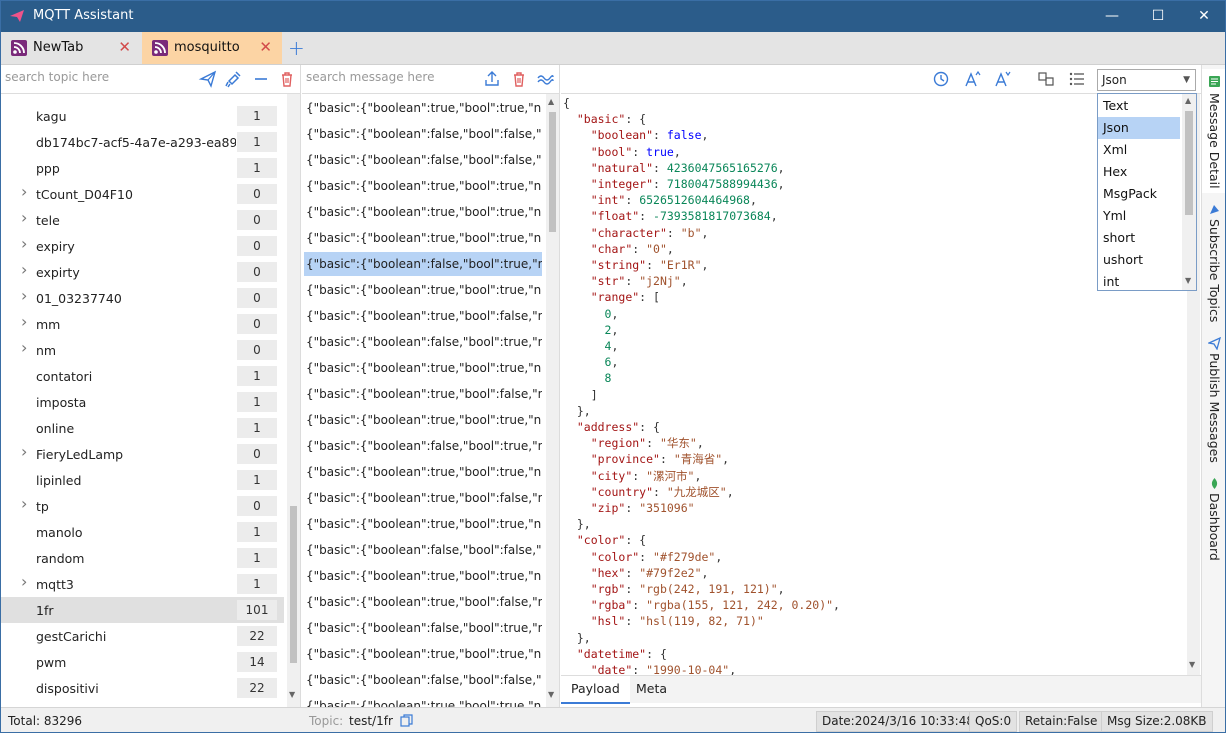 This screenshot has height=733, width=1226. What do you see at coordinates (1139, 238) in the screenshot?
I see `format-option: short` at bounding box center [1139, 238].